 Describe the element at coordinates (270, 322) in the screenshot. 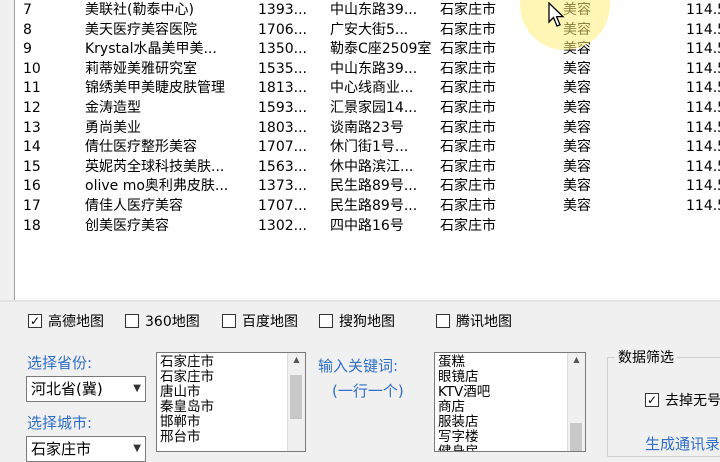

I see `map-option-label: 百度地图` at that location.